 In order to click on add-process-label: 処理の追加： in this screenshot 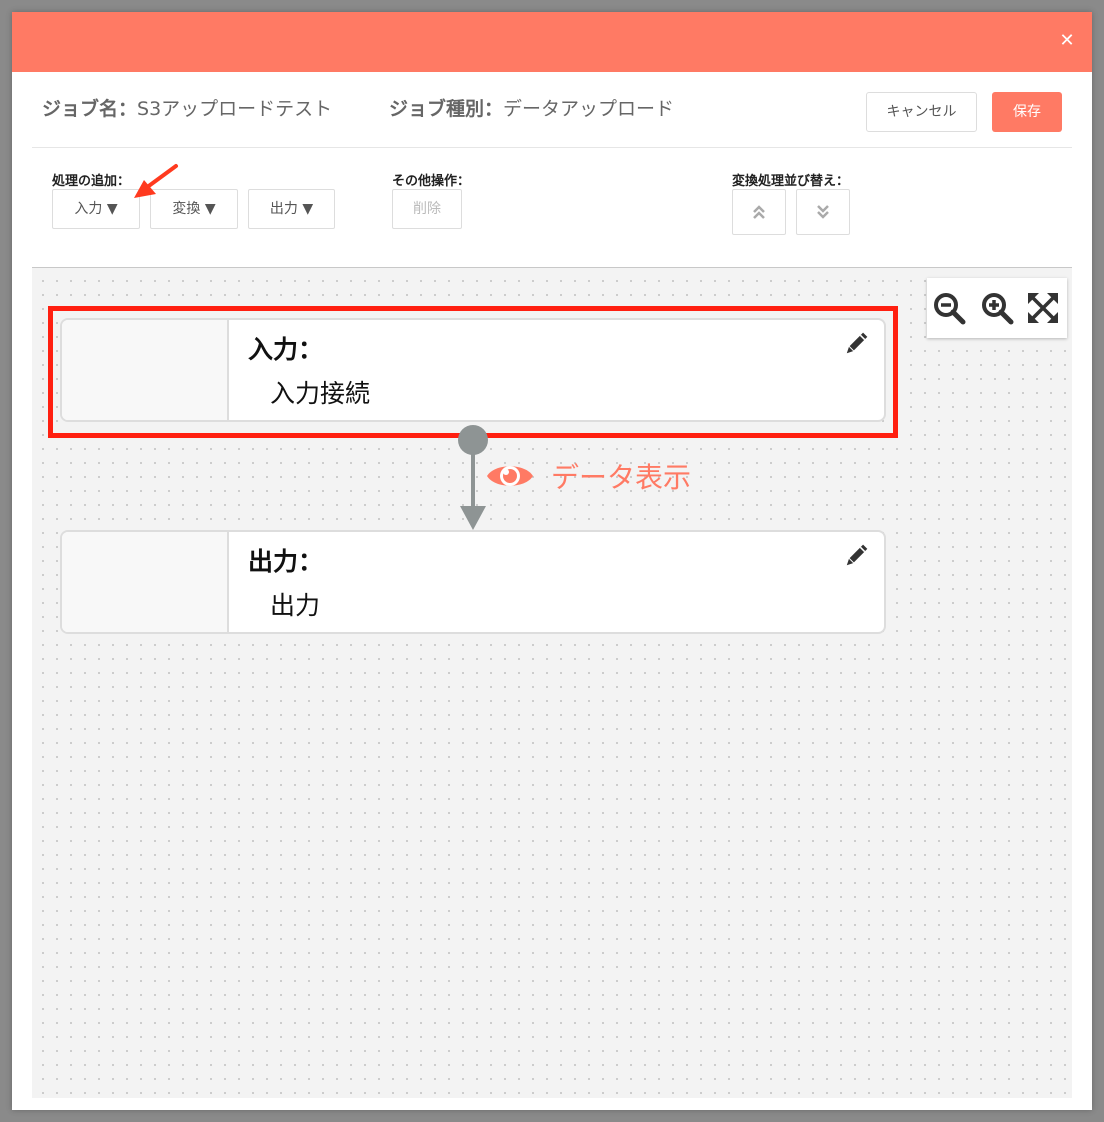, I will do `click(91, 181)`.